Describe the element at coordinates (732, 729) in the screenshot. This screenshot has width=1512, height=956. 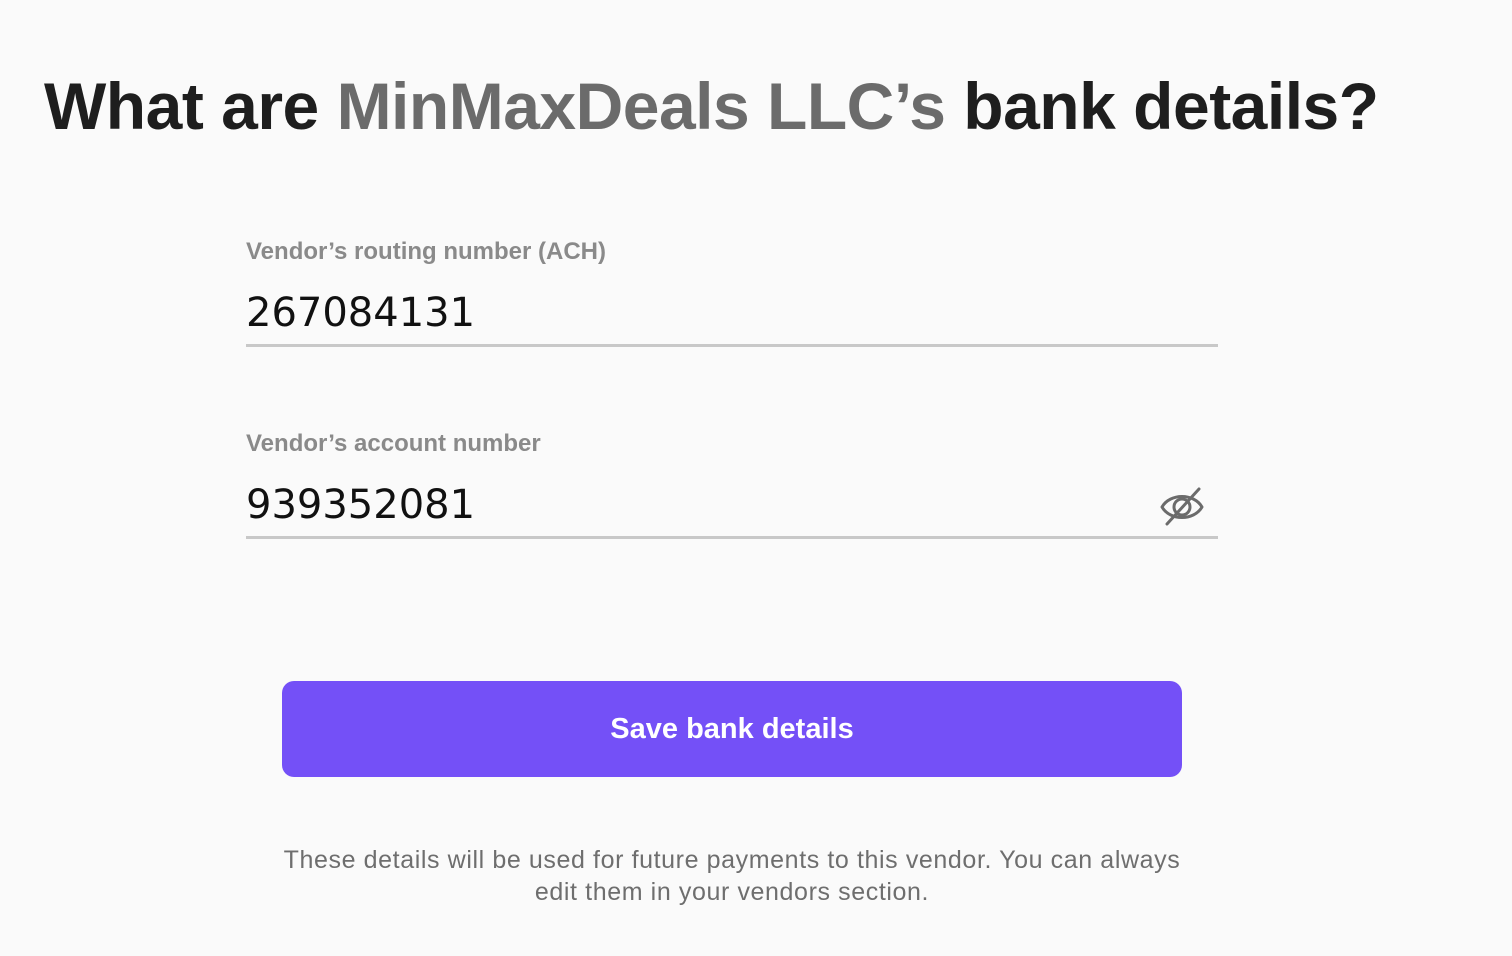
I see `save-bank-details-button: Save bank details` at that location.